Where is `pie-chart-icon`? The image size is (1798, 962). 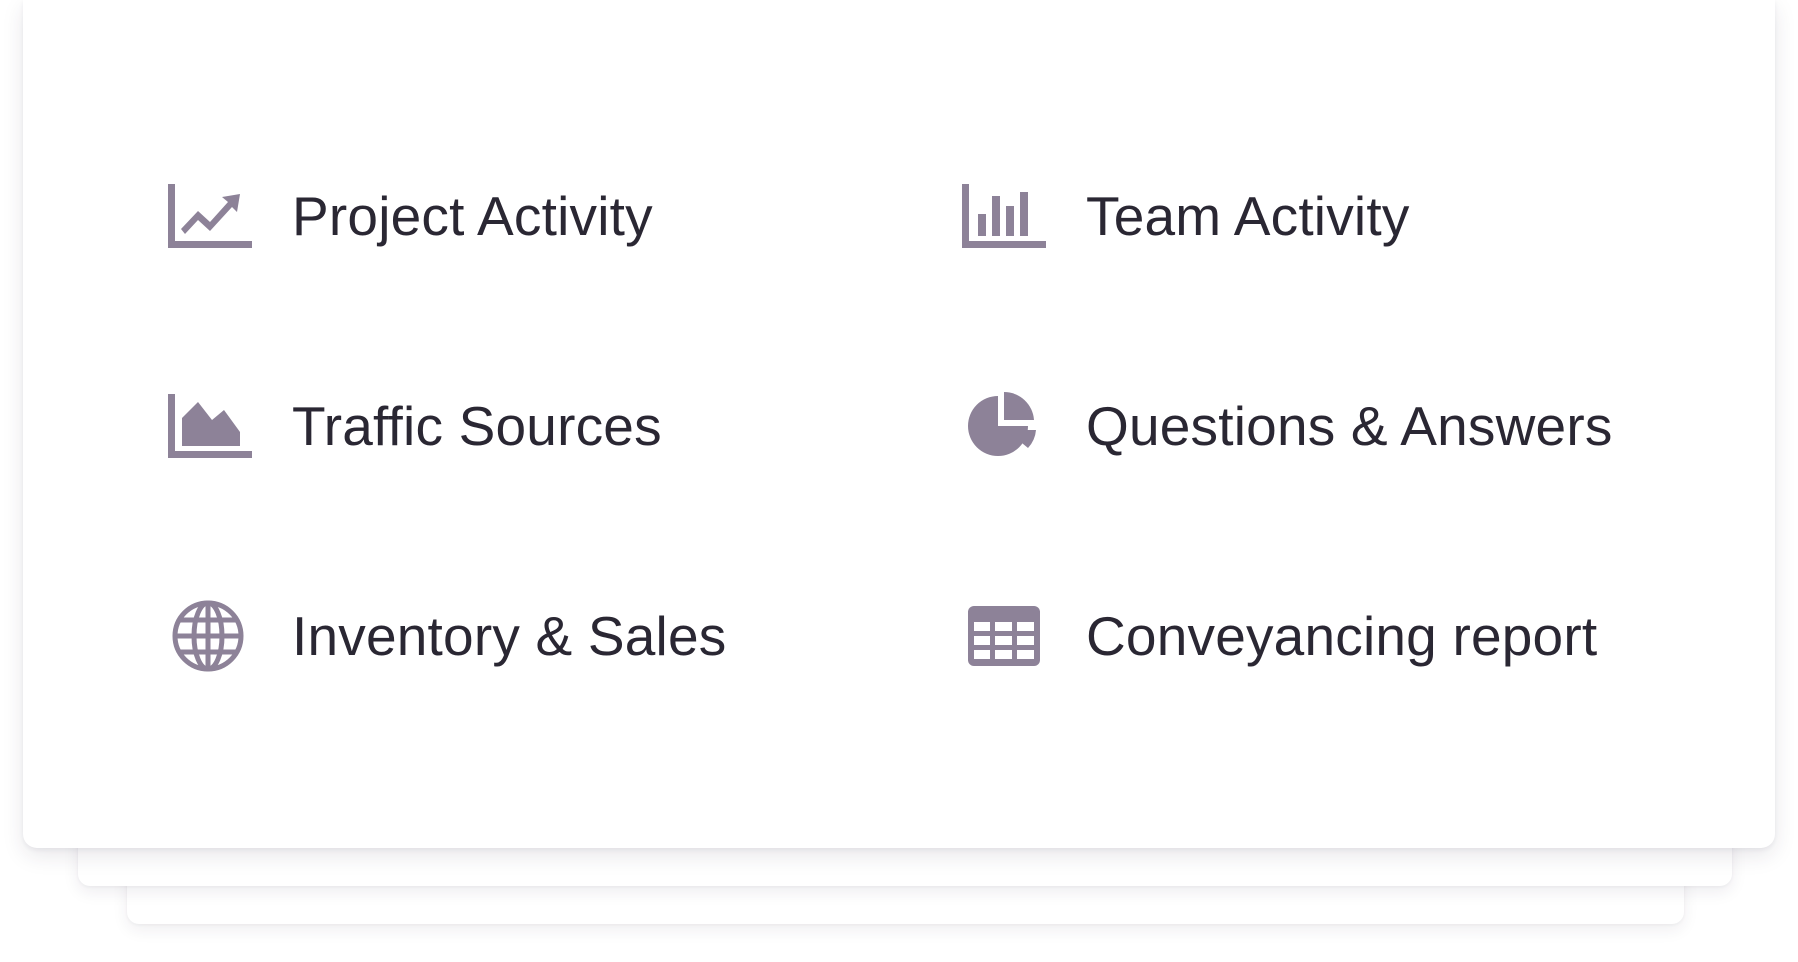
pie-chart-icon is located at coordinates (1005, 426).